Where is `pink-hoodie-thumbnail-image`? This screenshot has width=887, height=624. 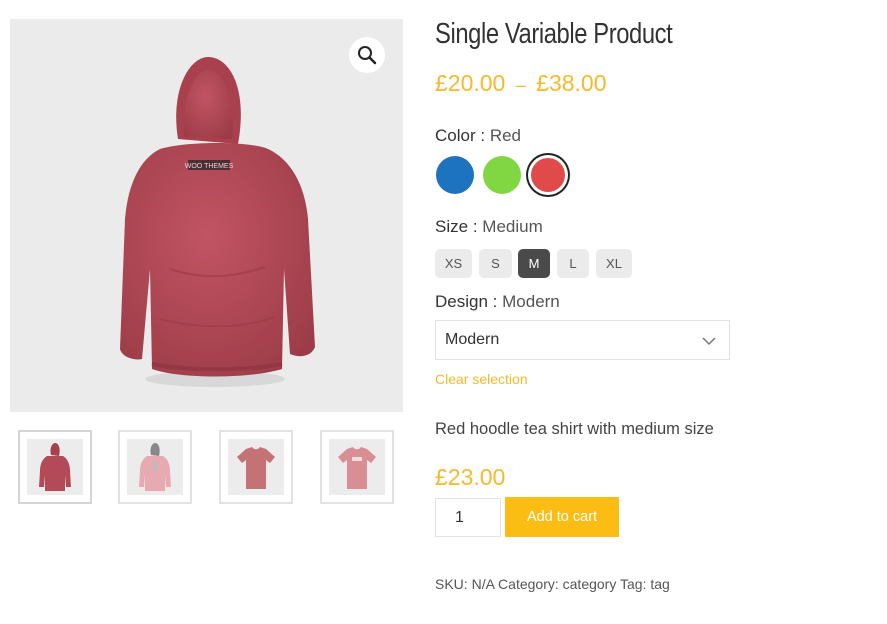
pink-hoodie-thumbnail-image is located at coordinates (155, 467).